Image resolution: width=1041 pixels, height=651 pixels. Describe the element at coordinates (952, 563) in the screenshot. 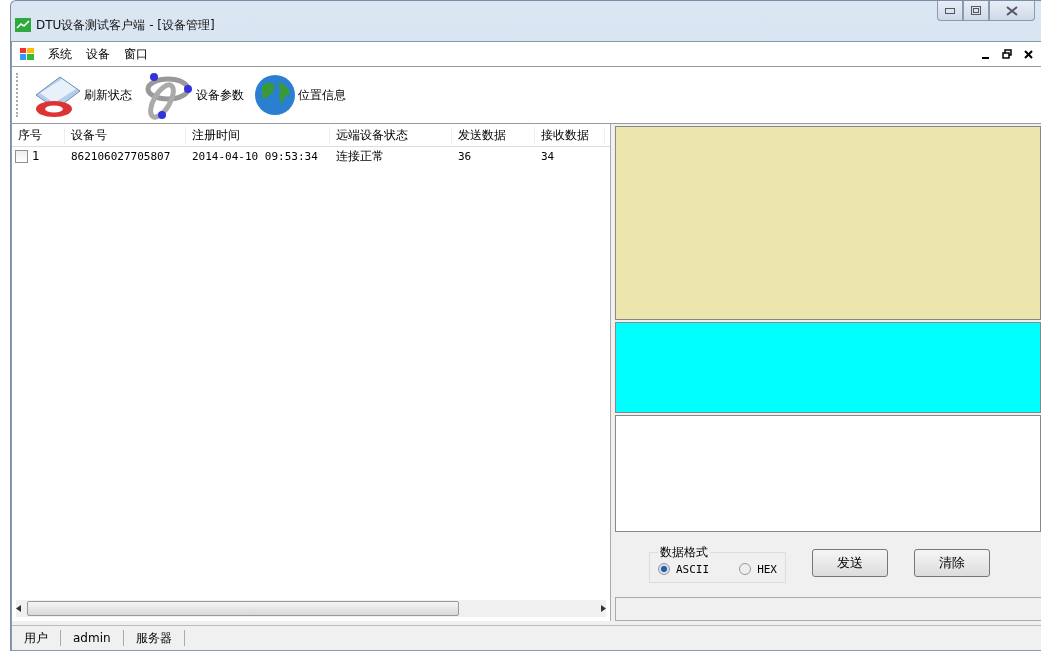

I see `action-button: 清除` at that location.